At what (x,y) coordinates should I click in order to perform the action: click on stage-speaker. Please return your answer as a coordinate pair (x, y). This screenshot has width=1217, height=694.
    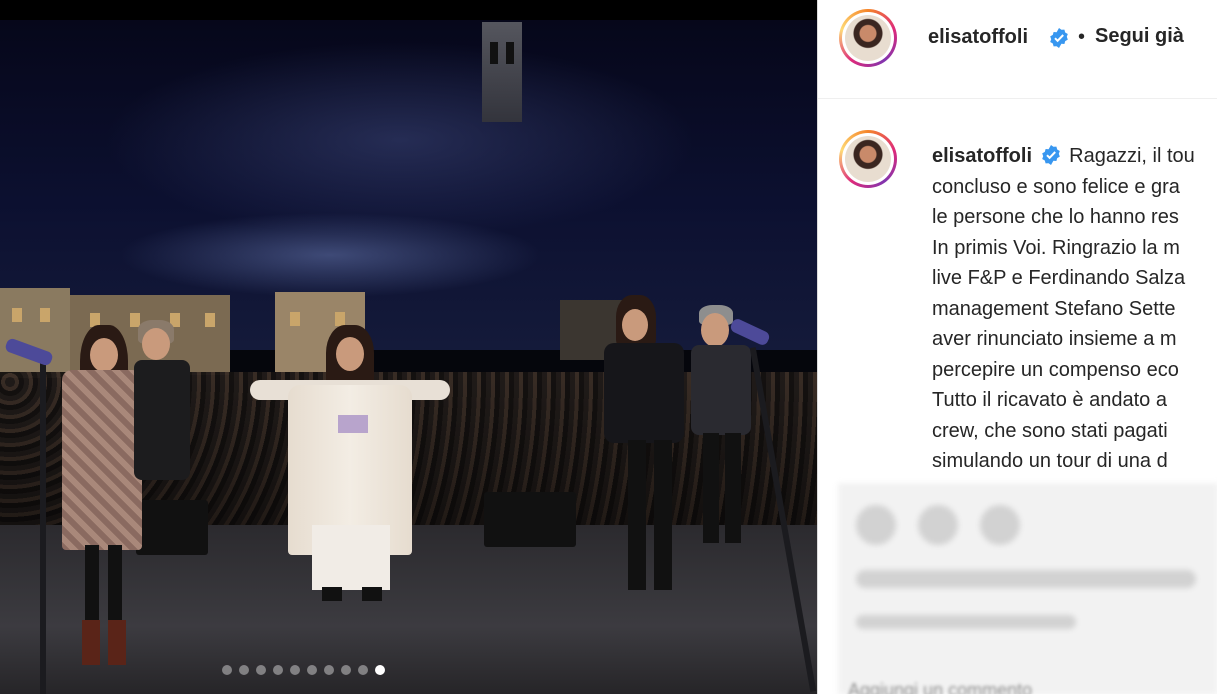
    Looking at the image, I should click on (530, 519).